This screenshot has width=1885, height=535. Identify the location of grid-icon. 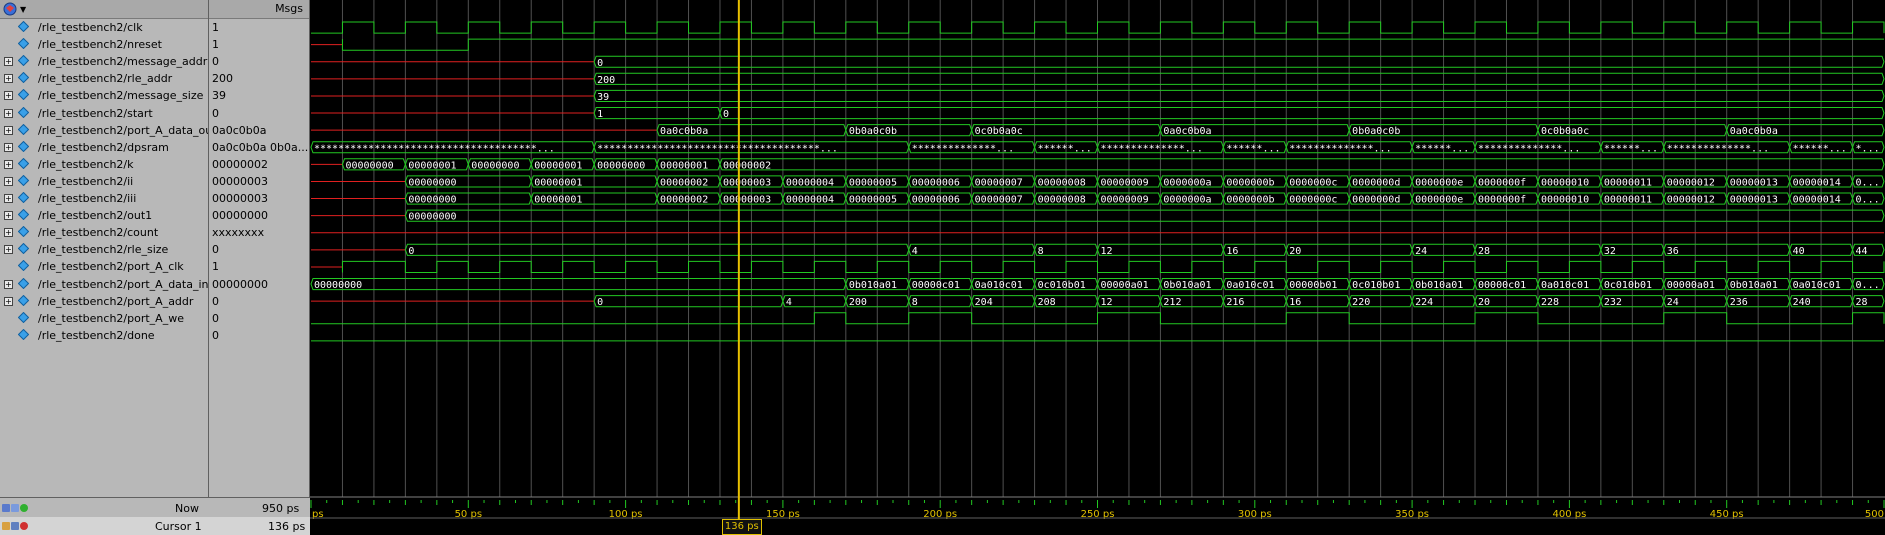
(6, 508).